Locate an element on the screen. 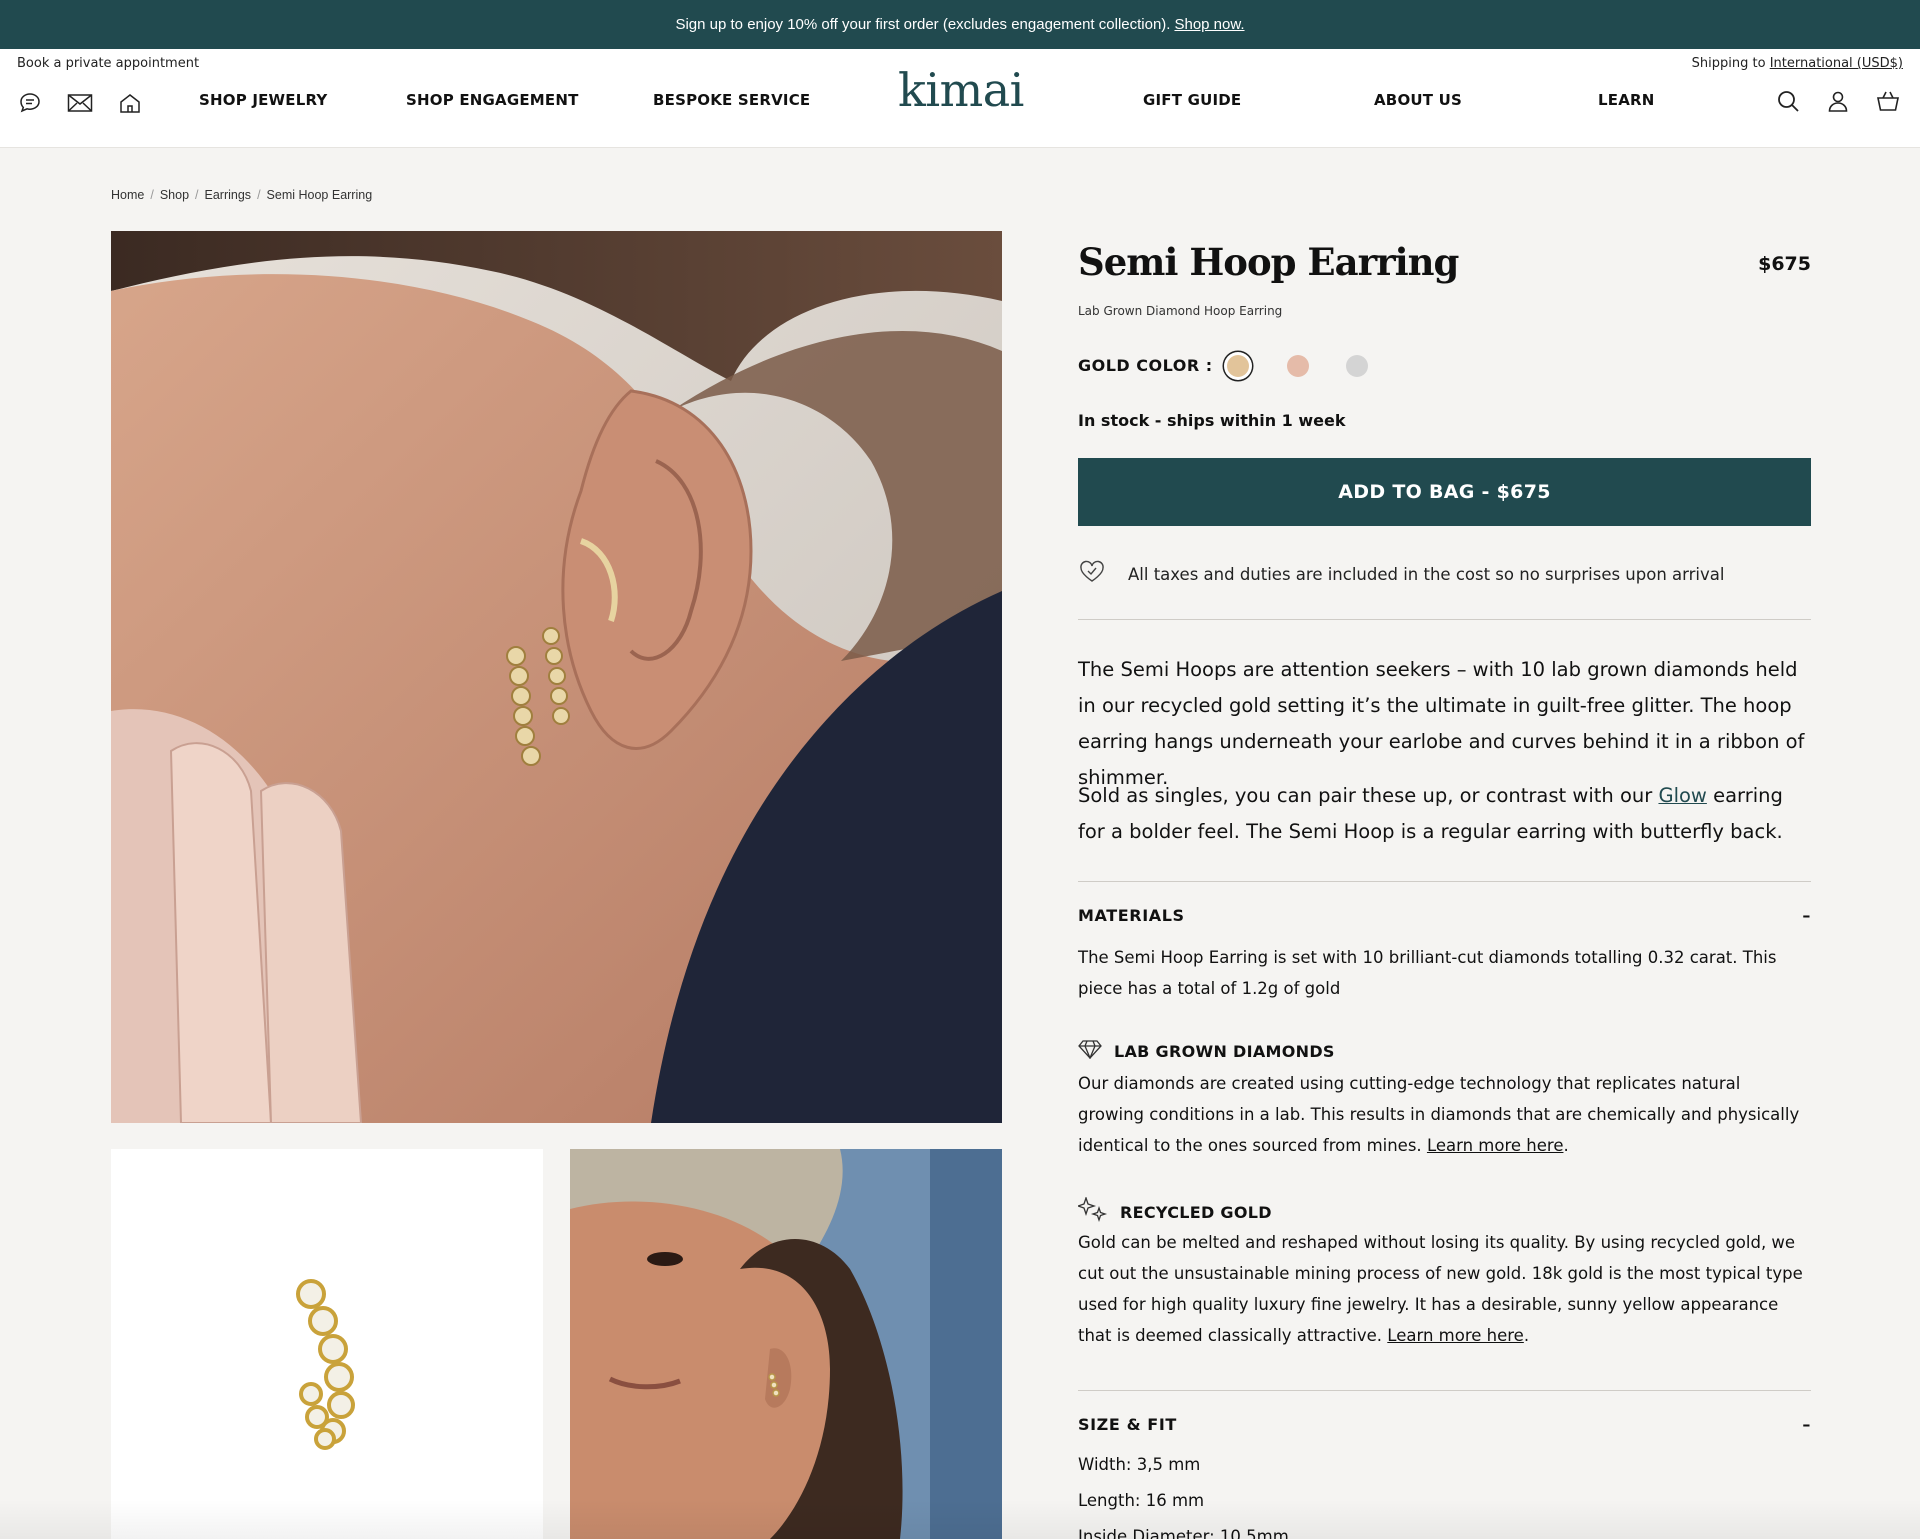 The image size is (1920, 1539). heart-icon is located at coordinates (1092, 574).